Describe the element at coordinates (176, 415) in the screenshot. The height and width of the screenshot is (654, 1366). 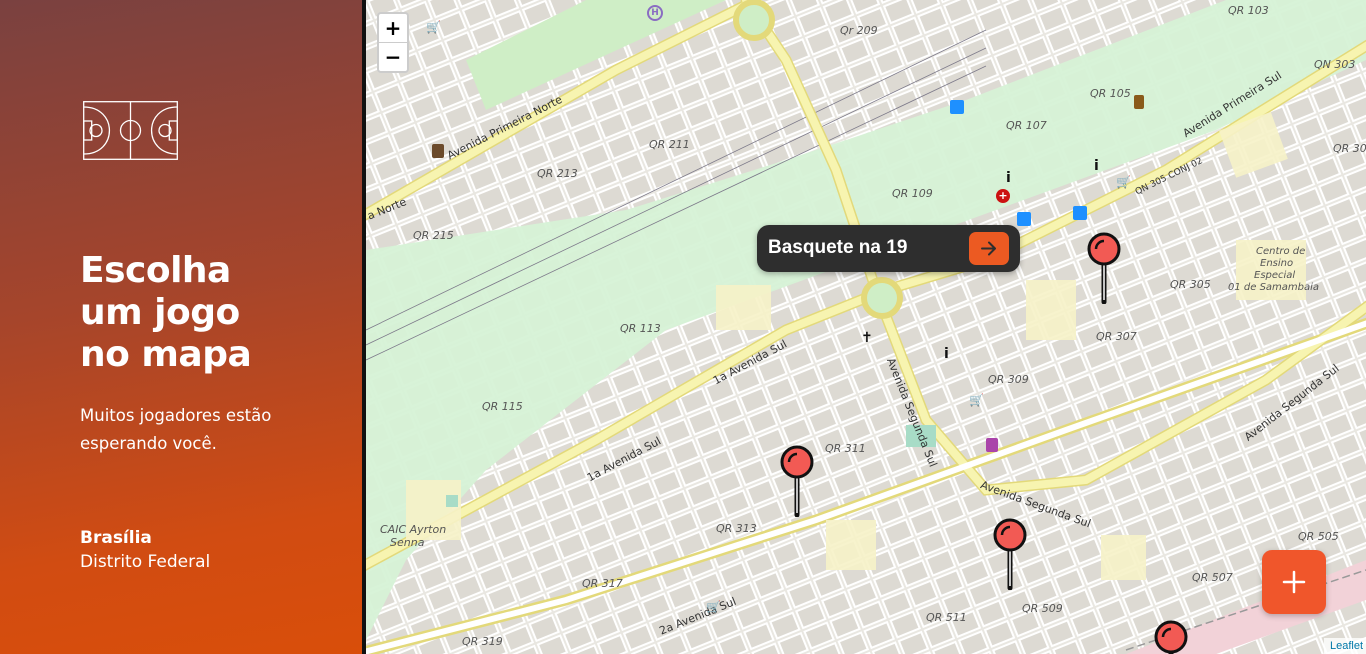
I see `subtitle-line-1: Muitos jogadores estão` at that location.